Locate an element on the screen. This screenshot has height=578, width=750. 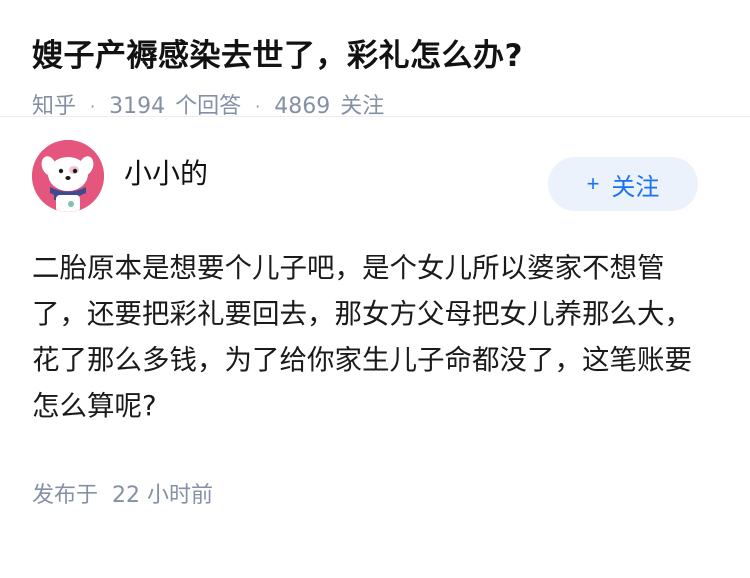
plus-icon: + is located at coordinates (593, 183).